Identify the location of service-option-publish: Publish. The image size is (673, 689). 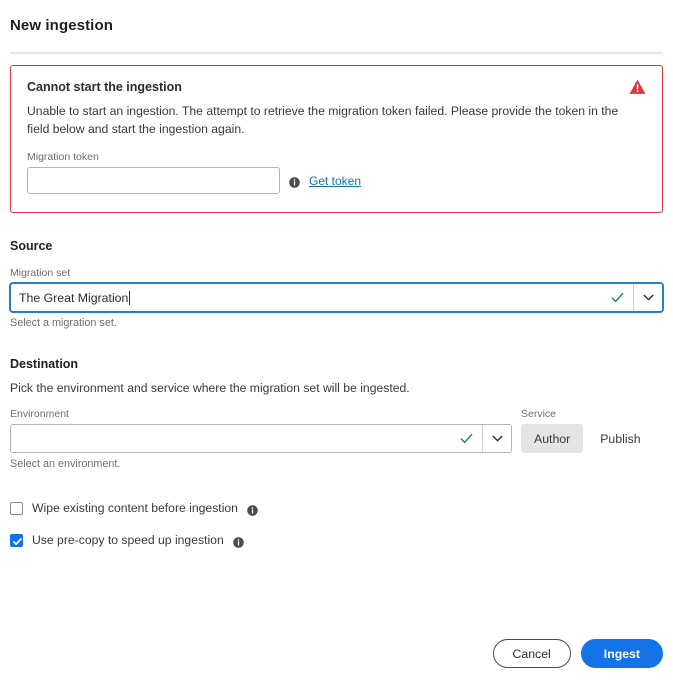
(620, 438).